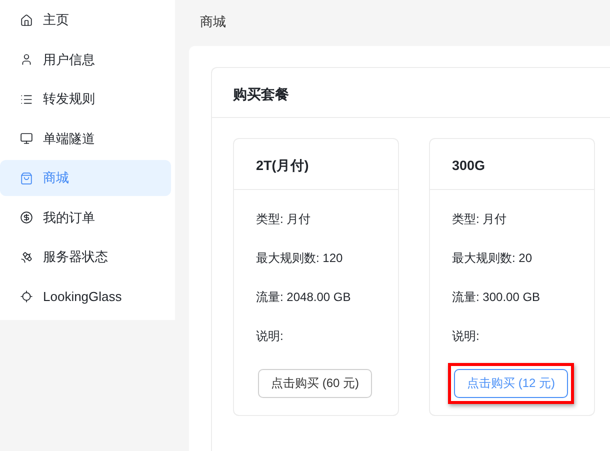 Image resolution: width=610 pixels, height=451 pixels. Describe the element at coordinates (492, 258) in the screenshot. I see `plan-detail: 最大规则数: 20` at that location.